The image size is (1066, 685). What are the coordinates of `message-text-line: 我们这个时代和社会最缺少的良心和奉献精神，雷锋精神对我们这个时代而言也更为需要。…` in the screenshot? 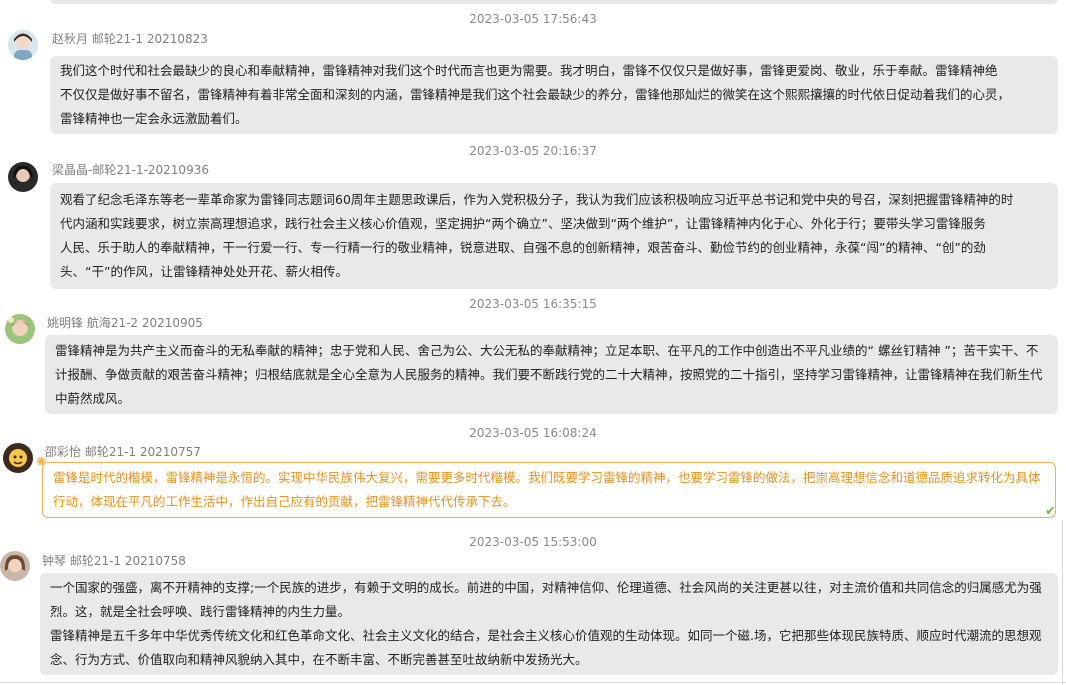 It's located at (529, 70).